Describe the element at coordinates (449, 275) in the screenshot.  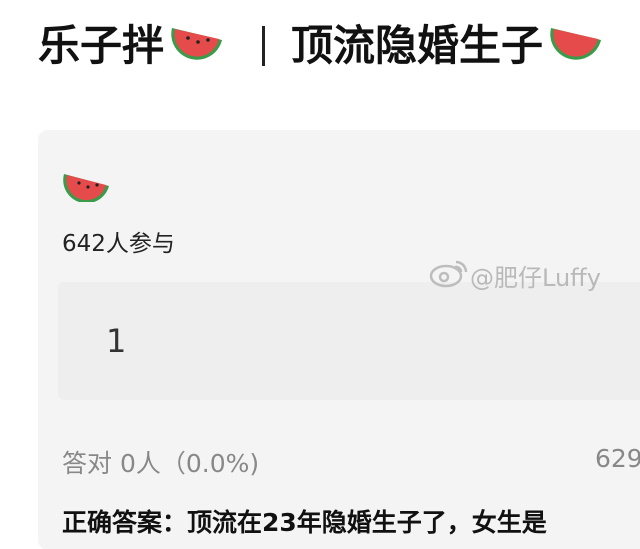
I see `weibo-icon` at that location.